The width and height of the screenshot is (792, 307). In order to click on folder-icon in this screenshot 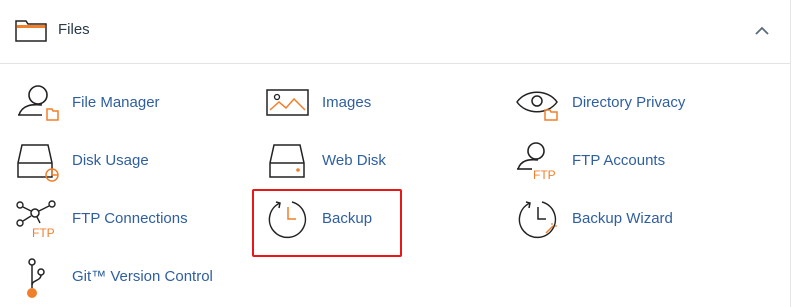, I will do `click(31, 31)`.